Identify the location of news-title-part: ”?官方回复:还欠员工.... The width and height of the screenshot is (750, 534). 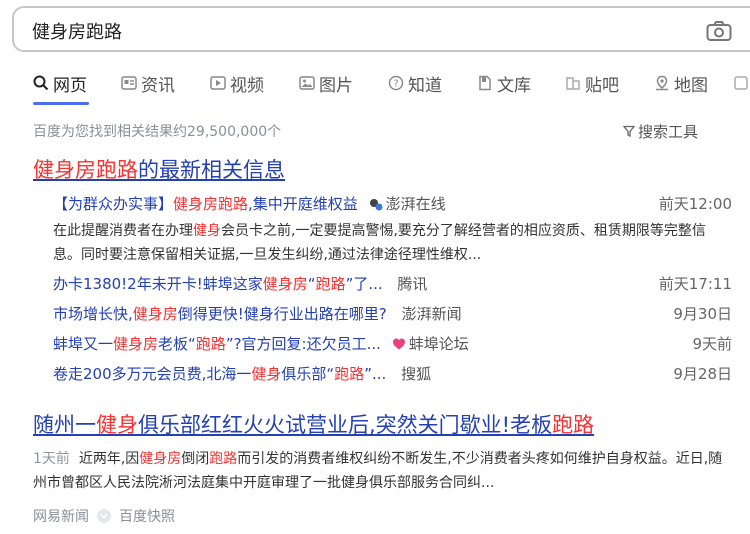
(303, 344).